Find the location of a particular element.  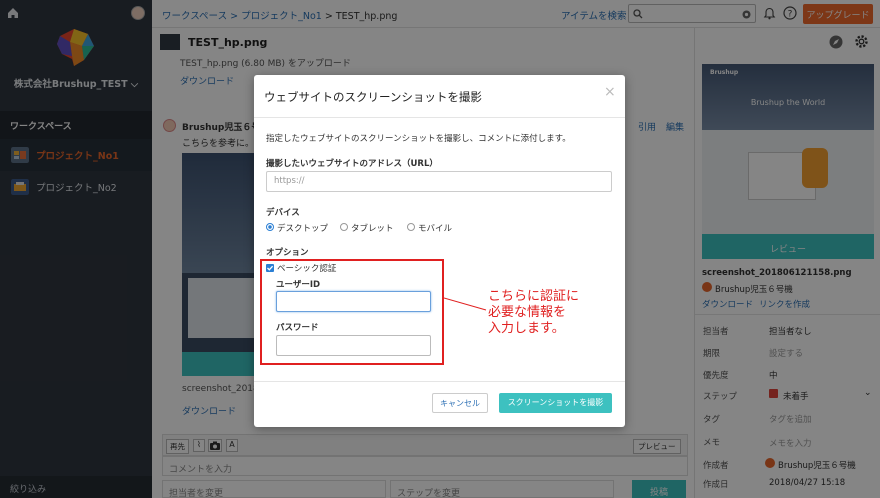

option-label: オプション is located at coordinates (287, 253).